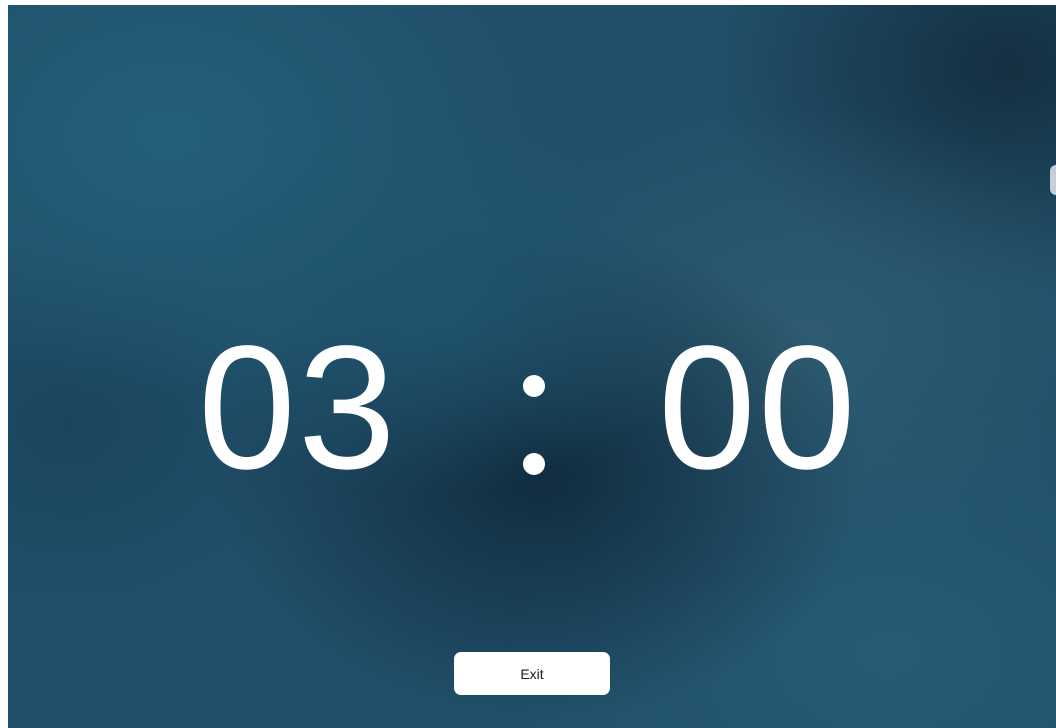 Image resolution: width=1056 pixels, height=728 pixels. I want to click on minutes-display: 03, so click(298, 408).